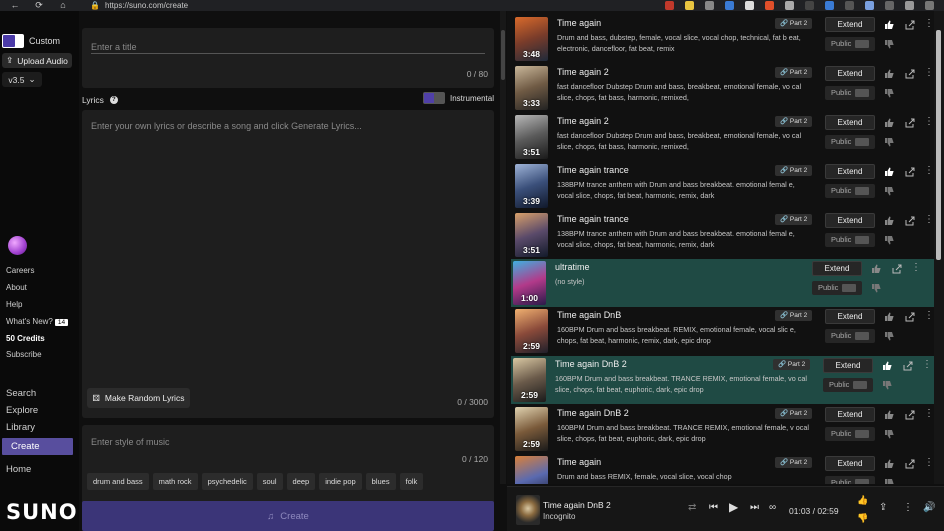 The image size is (944, 531). I want to click on style-tag: folk, so click(411, 481).